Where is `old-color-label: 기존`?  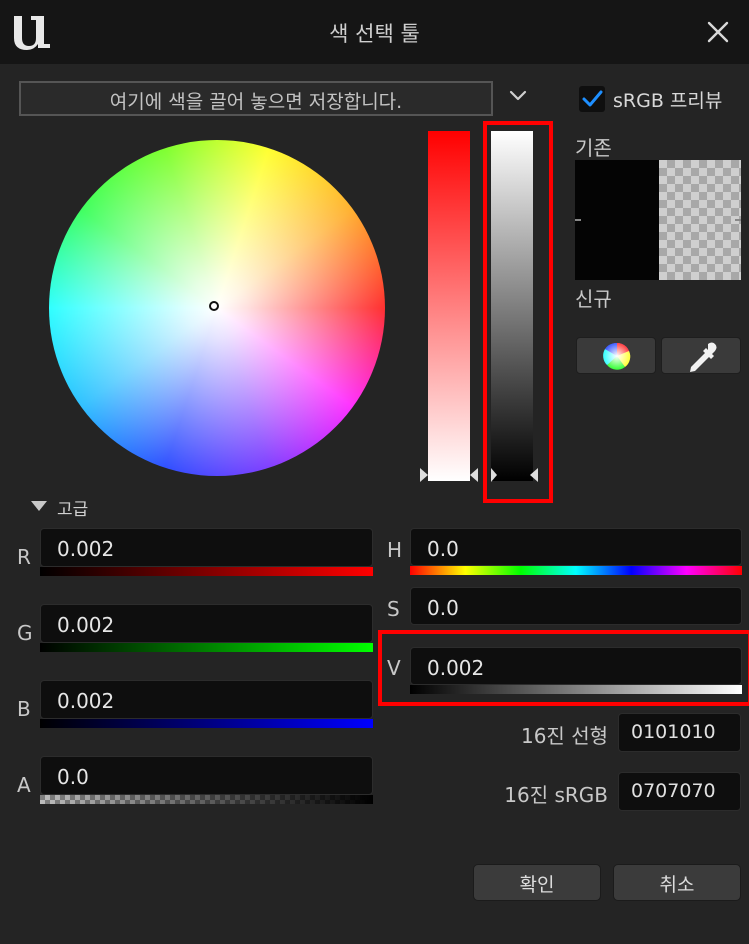
old-color-label: 기존 is located at coordinates (593, 148).